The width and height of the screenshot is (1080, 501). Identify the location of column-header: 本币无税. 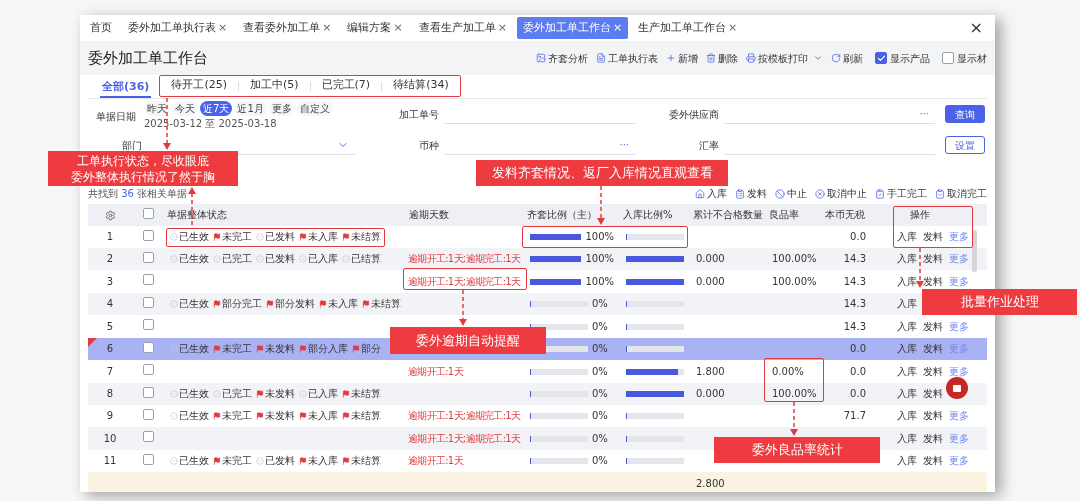
(845, 214).